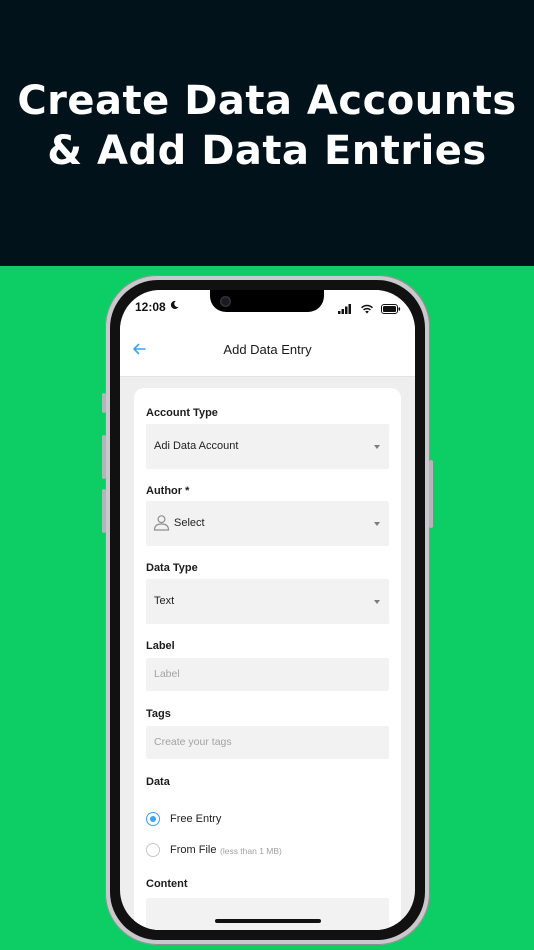  What do you see at coordinates (366, 309) in the screenshot?
I see `wifi-icon` at bounding box center [366, 309].